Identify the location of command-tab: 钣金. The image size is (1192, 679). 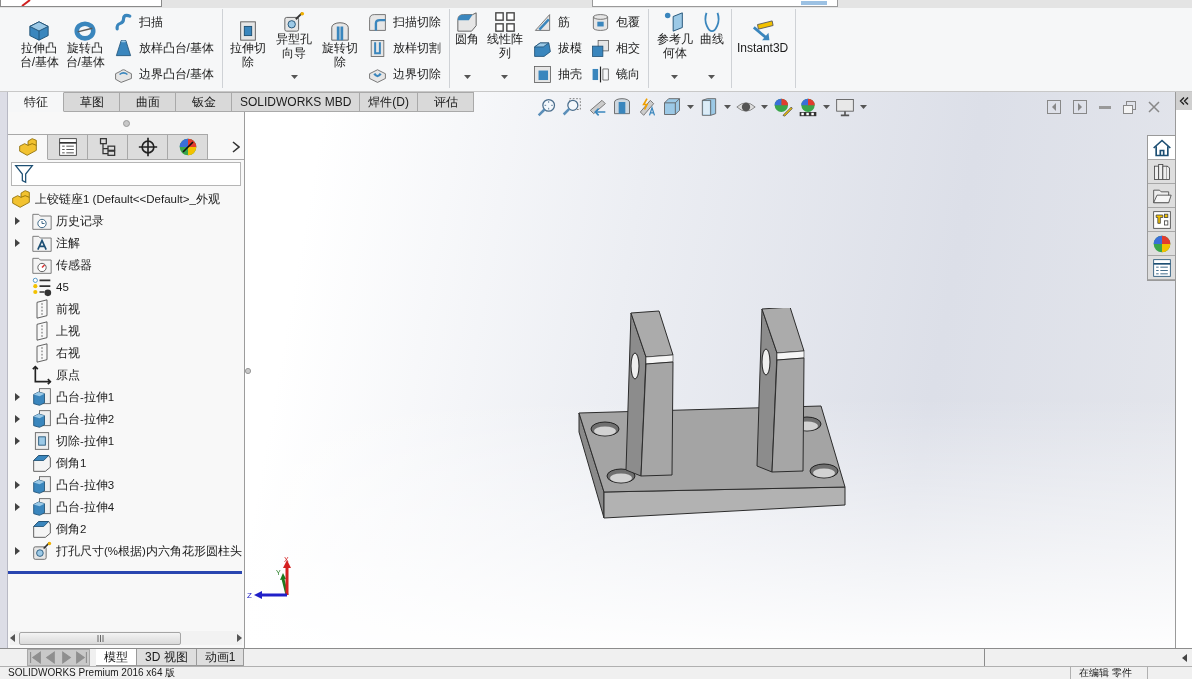
(204, 102).